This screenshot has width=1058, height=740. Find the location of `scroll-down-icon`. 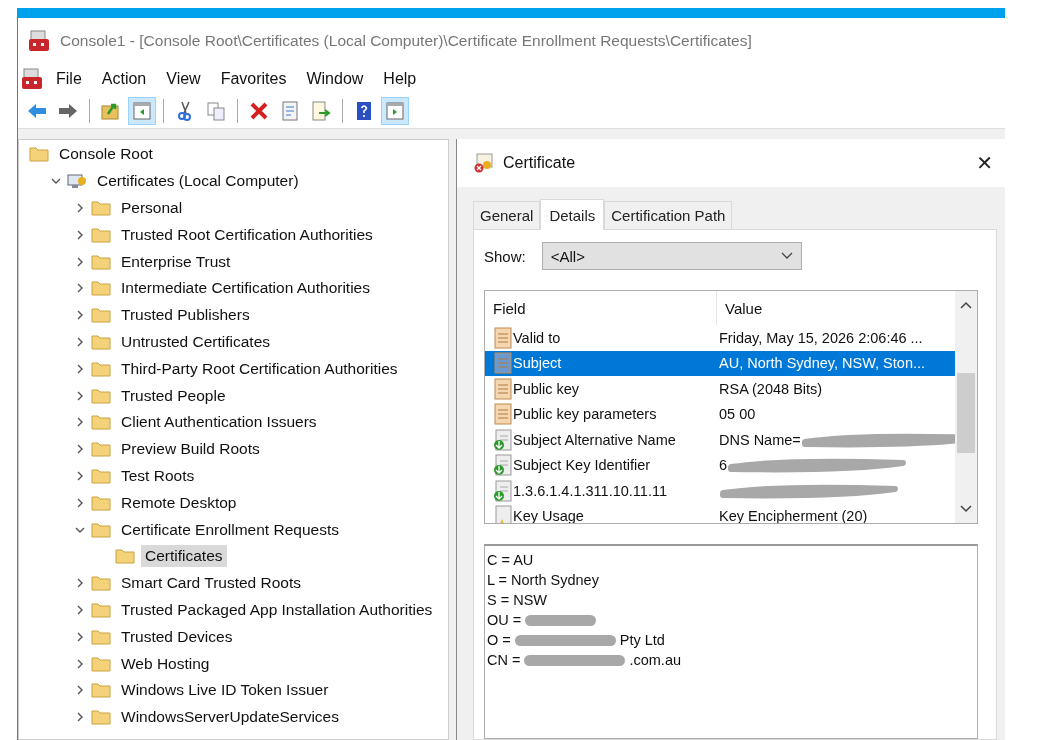

scroll-down-icon is located at coordinates (966, 509).